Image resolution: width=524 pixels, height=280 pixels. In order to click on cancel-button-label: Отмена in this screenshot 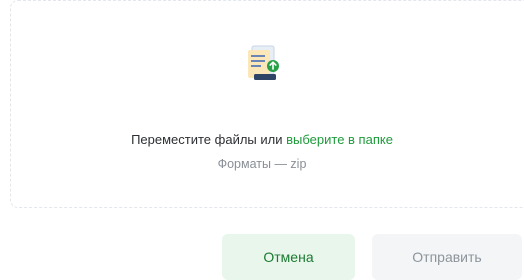, I will do `click(288, 257)`.